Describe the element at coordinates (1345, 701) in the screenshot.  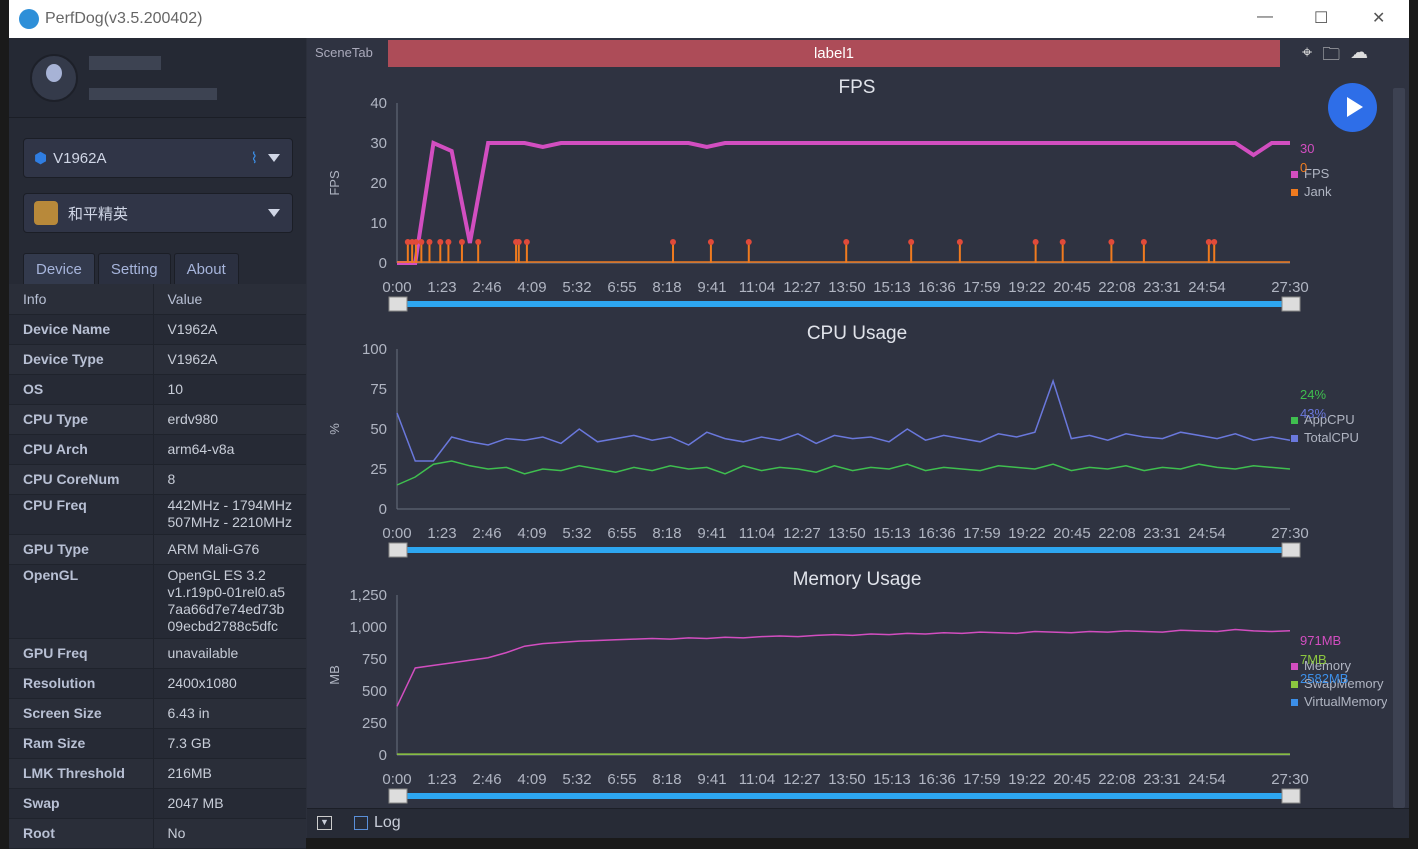
I see `legend-label: VirtualMemory` at that location.